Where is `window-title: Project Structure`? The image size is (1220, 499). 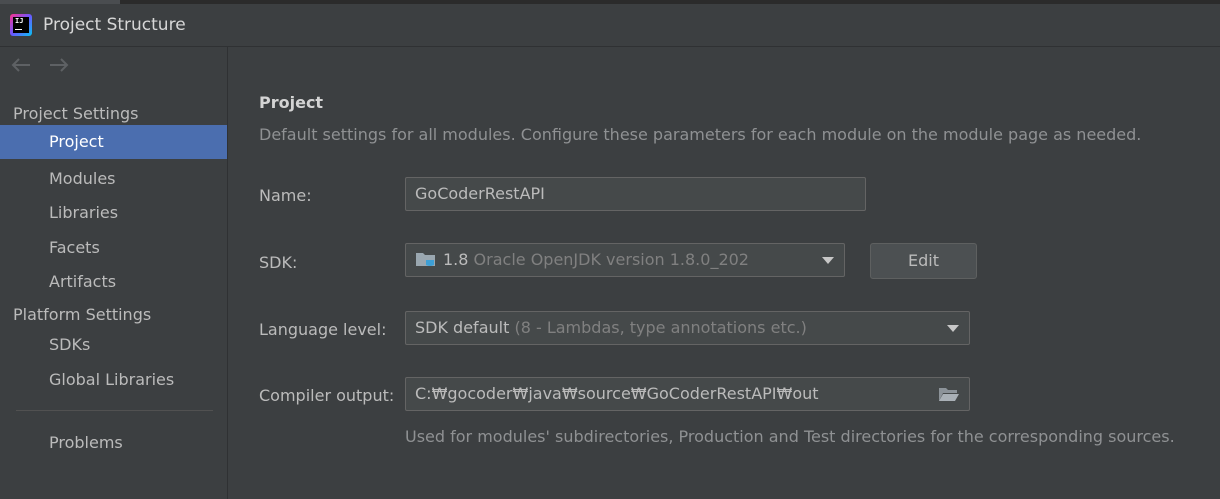
window-title: Project Structure is located at coordinates (114, 25).